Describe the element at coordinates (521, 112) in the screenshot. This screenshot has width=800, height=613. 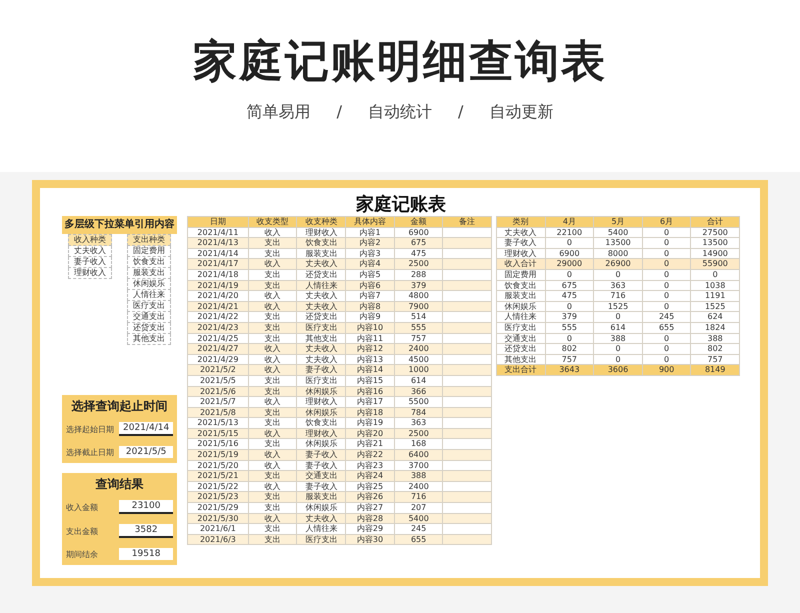
I see `subtitle-text: 自动更新` at that location.